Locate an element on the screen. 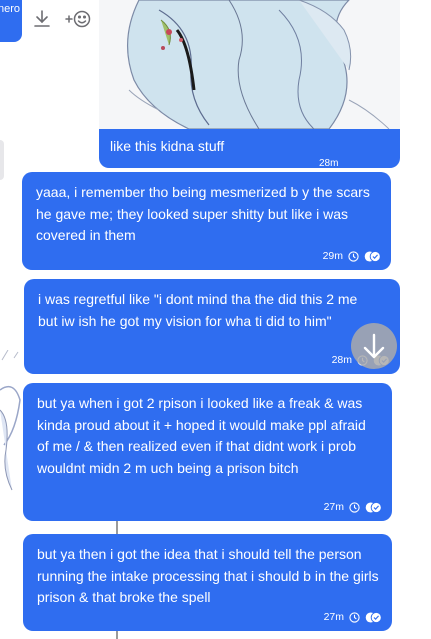  message-meta: 28m is located at coordinates (328, 163).